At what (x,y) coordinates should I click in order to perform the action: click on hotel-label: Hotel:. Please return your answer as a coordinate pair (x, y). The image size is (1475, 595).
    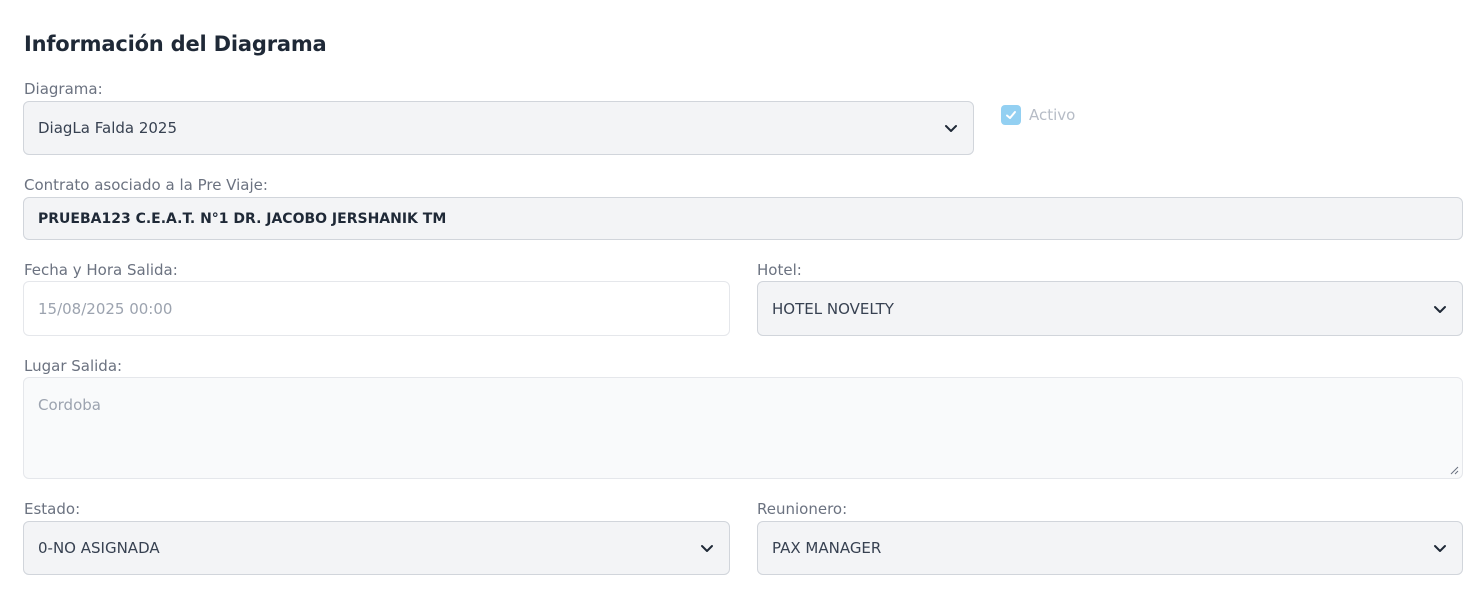
    Looking at the image, I should click on (779, 270).